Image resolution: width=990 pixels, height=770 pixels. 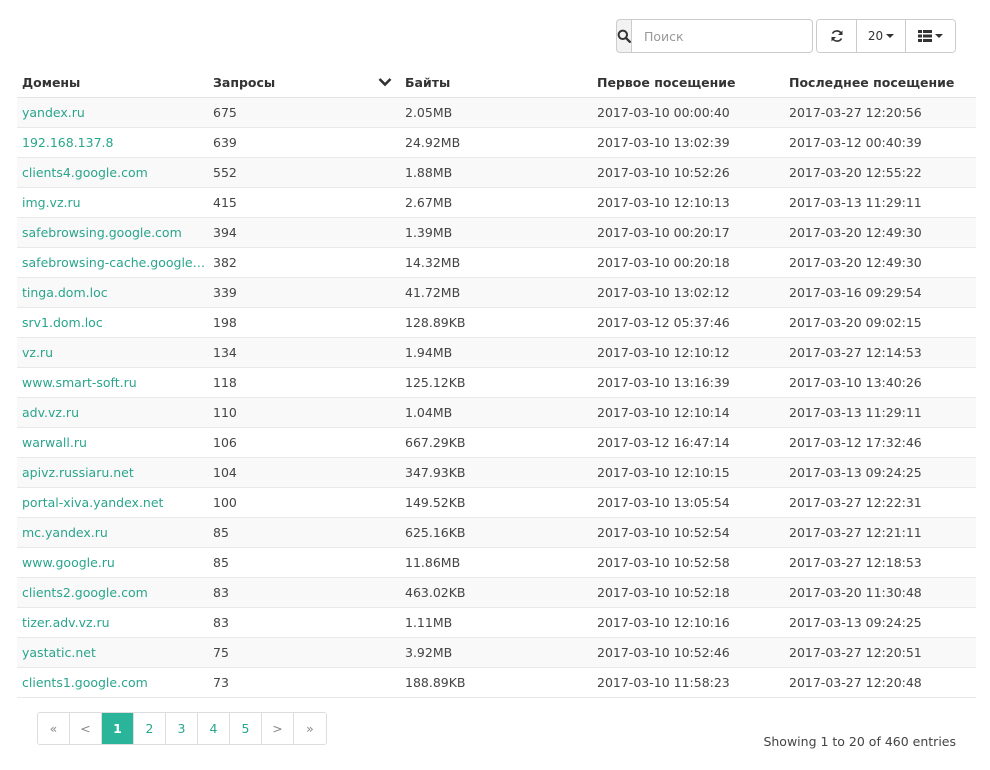 I want to click on column-header-bytes: Байты, so click(x=496, y=82).